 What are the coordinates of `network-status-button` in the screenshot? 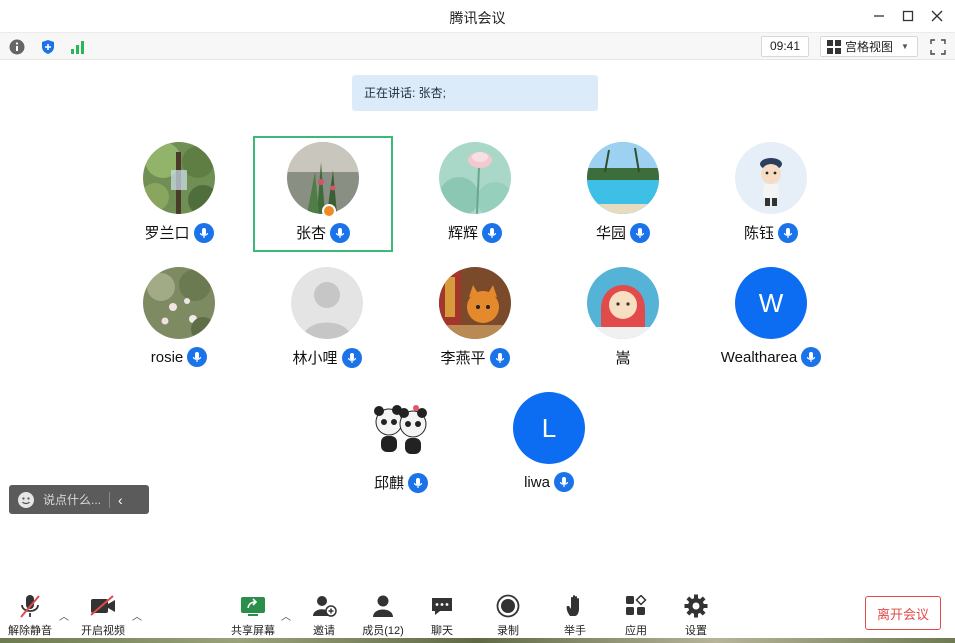 It's located at (78, 47).